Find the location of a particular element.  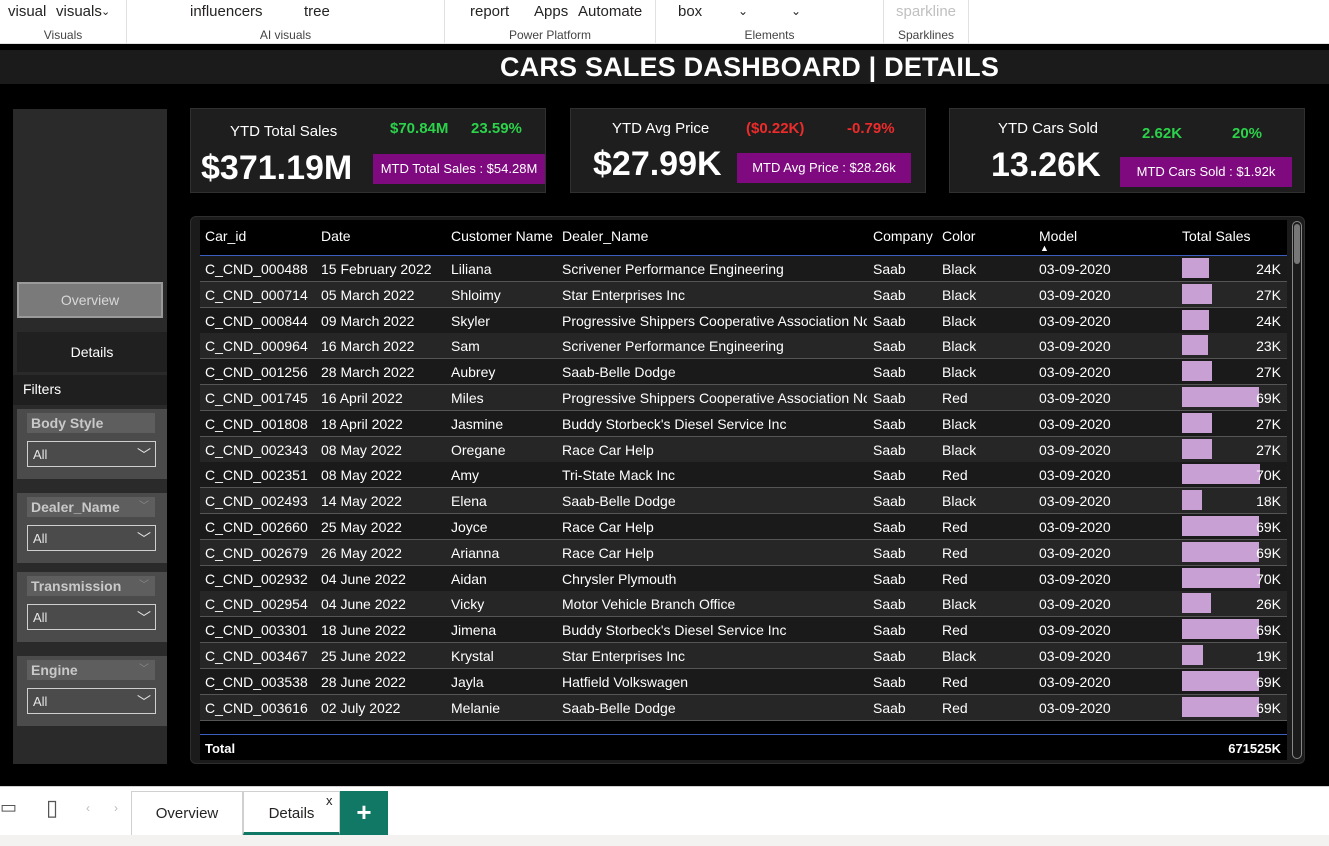

cell-car-id: C_CND_000964 is located at coordinates (256, 346).